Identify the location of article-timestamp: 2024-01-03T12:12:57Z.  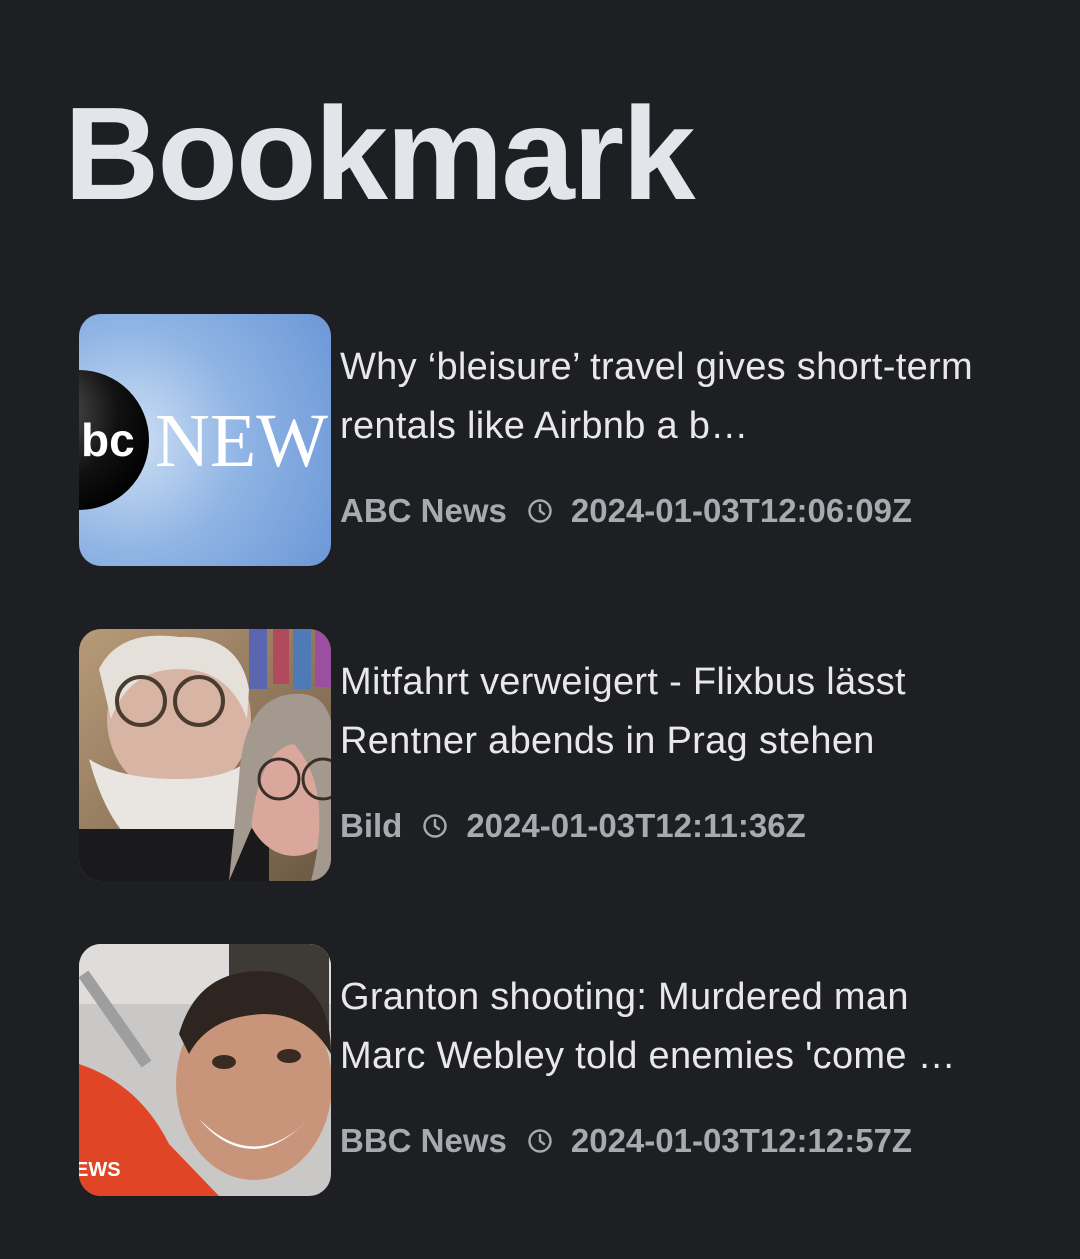
(741, 1140).